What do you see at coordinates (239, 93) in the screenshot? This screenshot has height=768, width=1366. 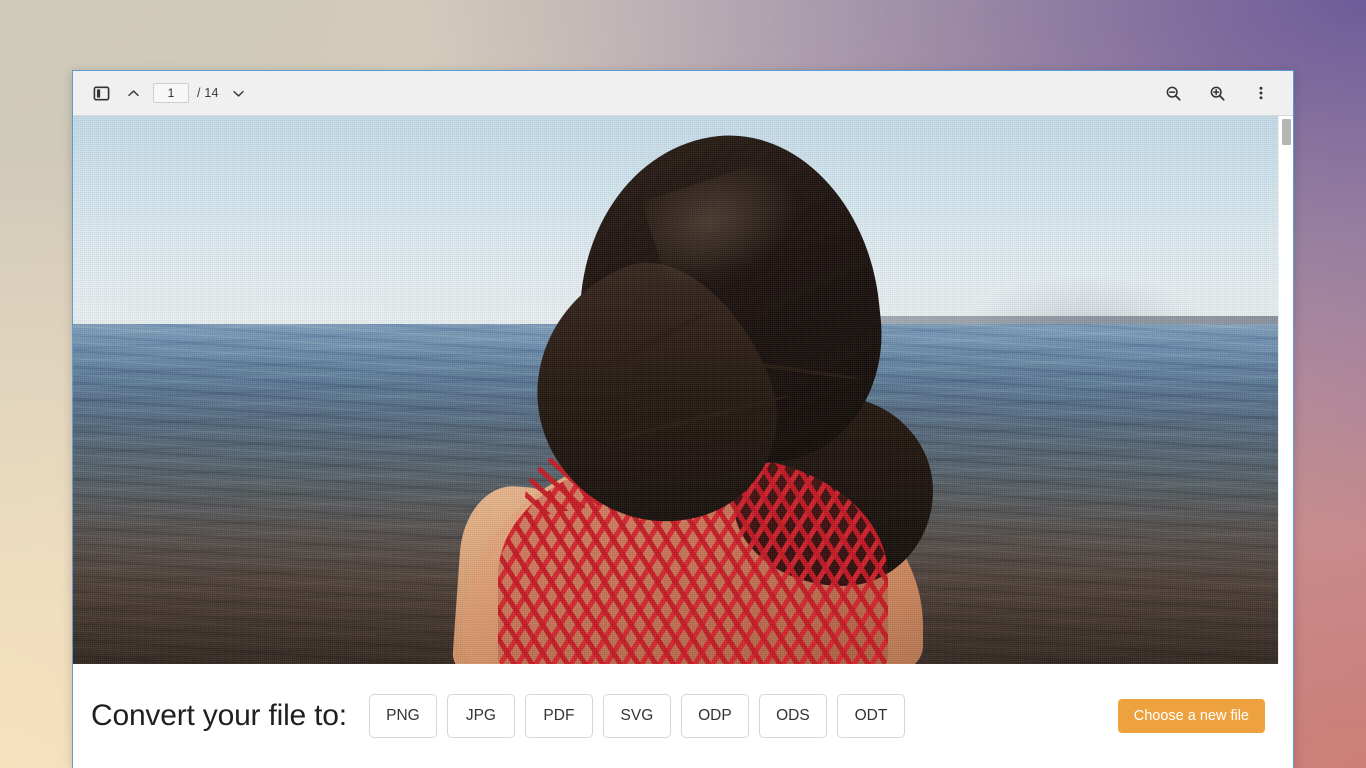 I see `next-page-chevron-down-icon` at bounding box center [239, 93].